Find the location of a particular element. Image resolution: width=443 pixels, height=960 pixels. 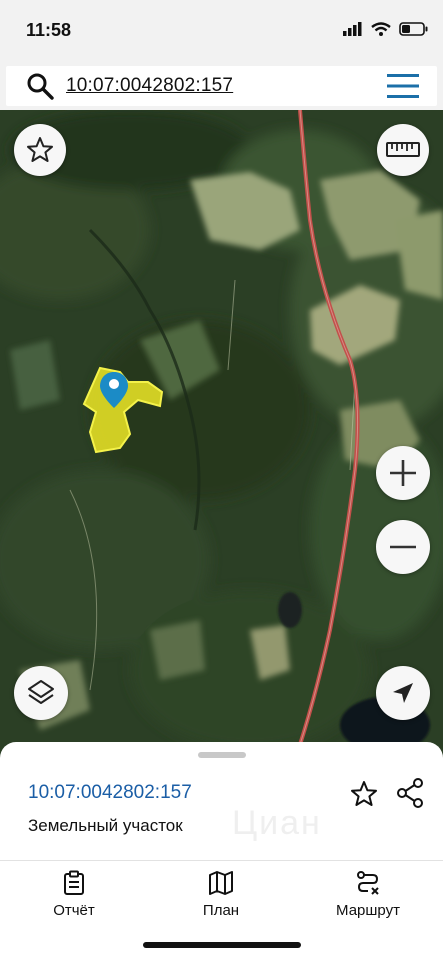

status-icons is located at coordinates (386, 29).